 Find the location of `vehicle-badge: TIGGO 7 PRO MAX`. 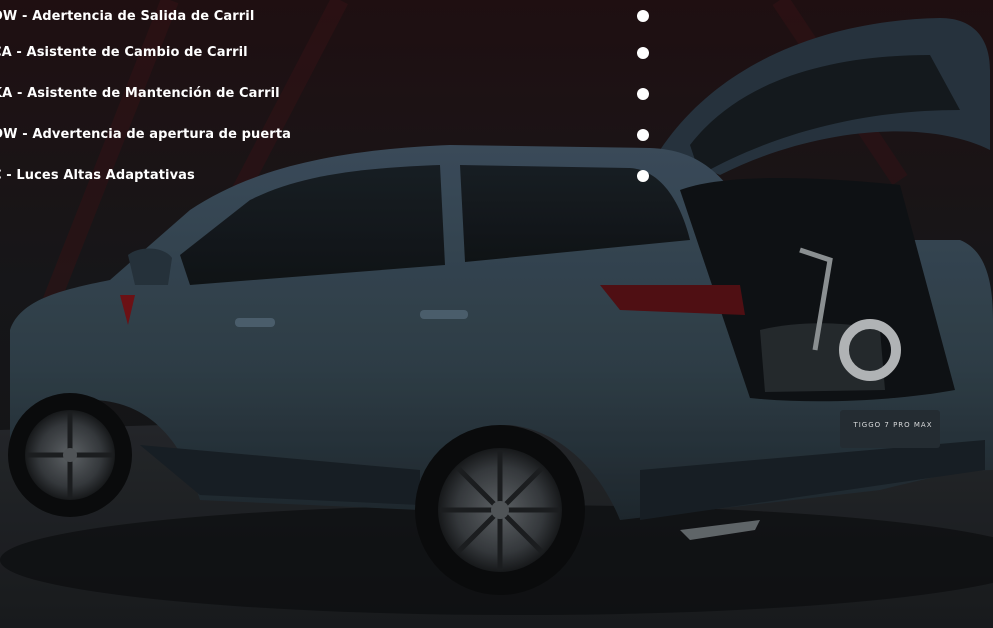

vehicle-badge: TIGGO 7 PRO MAX is located at coordinates (893, 425).